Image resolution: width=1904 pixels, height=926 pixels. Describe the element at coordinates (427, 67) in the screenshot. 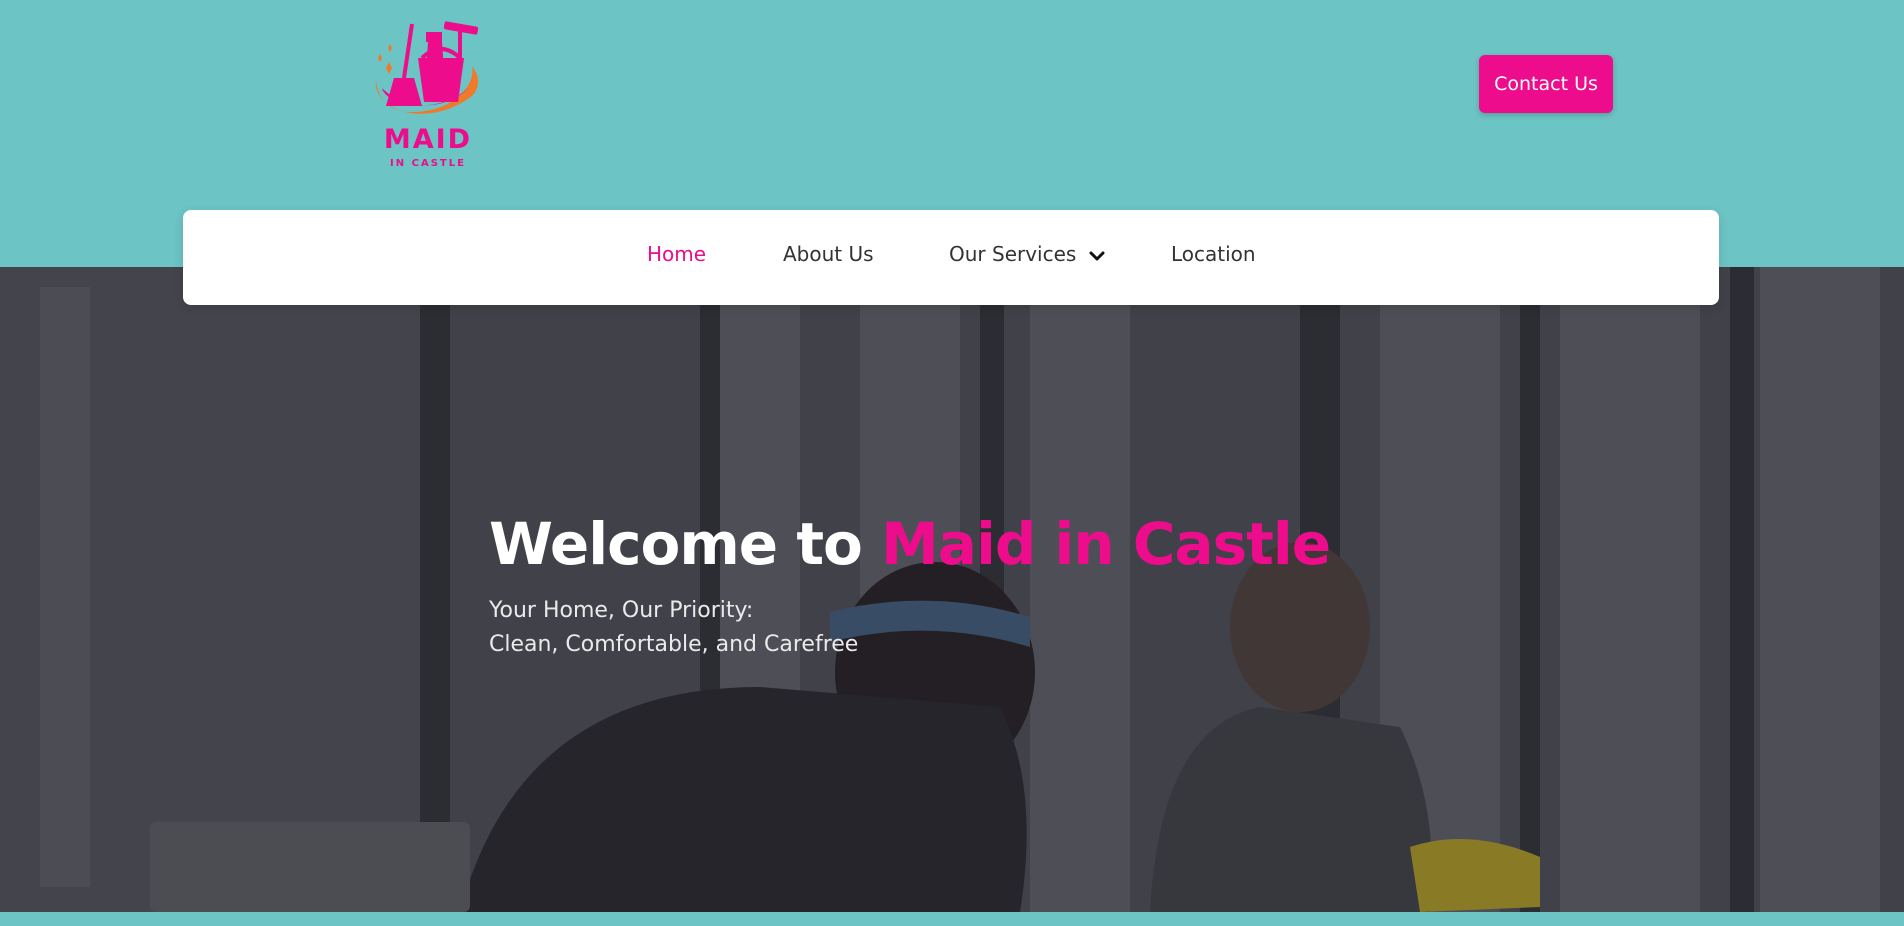

I see `cleaning-logo-icon` at that location.